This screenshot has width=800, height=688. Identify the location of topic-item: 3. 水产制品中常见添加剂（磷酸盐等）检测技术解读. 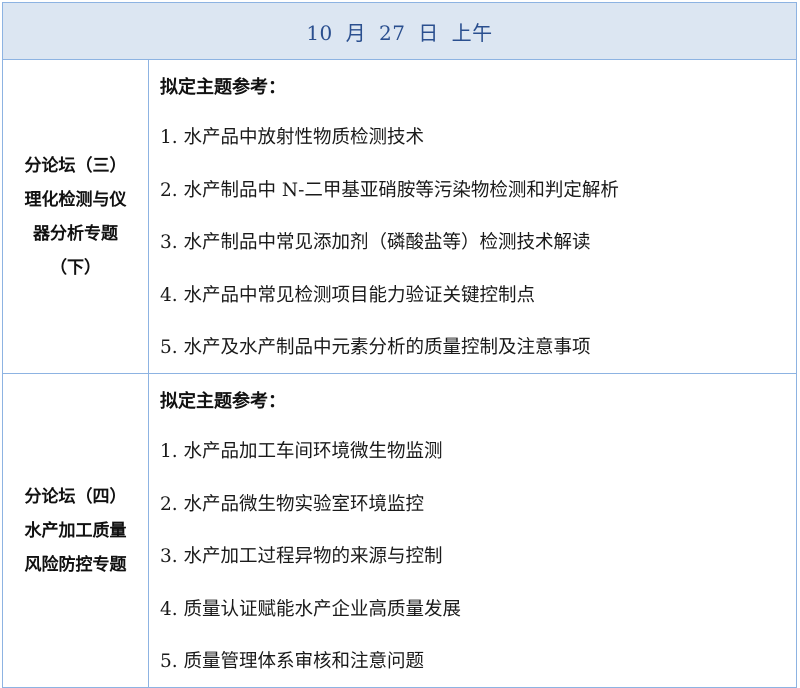
(375, 242).